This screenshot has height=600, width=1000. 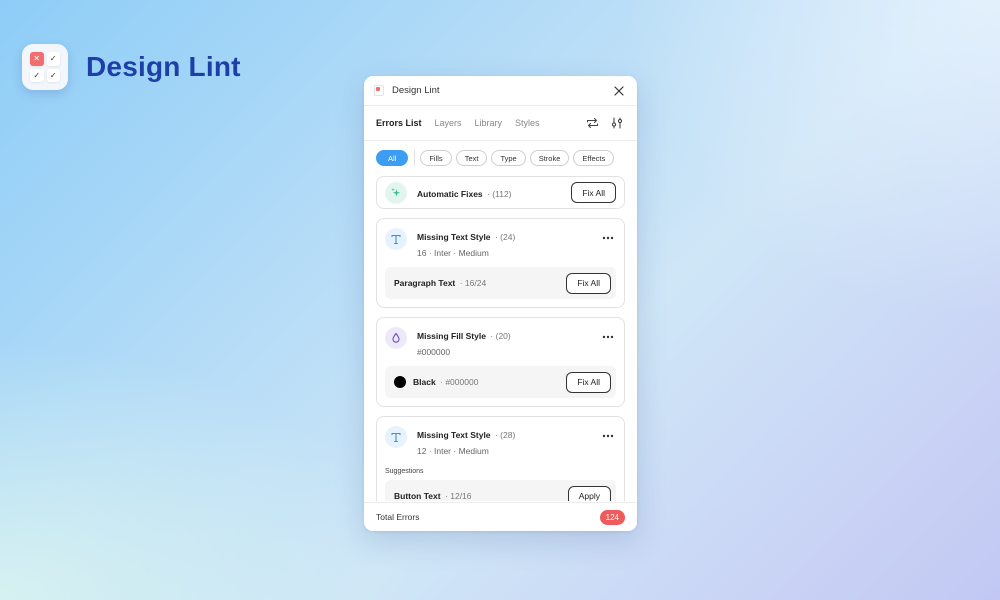 I want to click on brand-header: ✕ ✓ ✓ ✓ Design Lint, so click(x=131, y=67).